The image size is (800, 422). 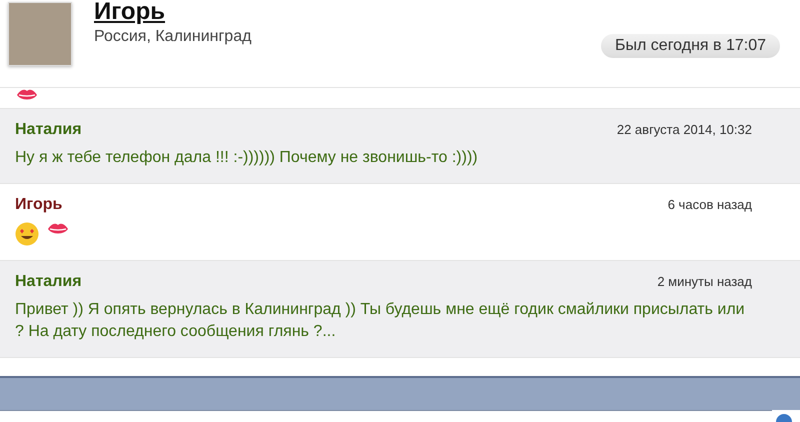 What do you see at coordinates (173, 37) in the screenshot?
I see `profile-location: Россия, Калининград` at bounding box center [173, 37].